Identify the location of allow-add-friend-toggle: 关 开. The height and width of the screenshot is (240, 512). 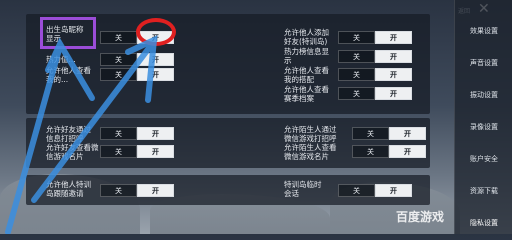
(375, 37).